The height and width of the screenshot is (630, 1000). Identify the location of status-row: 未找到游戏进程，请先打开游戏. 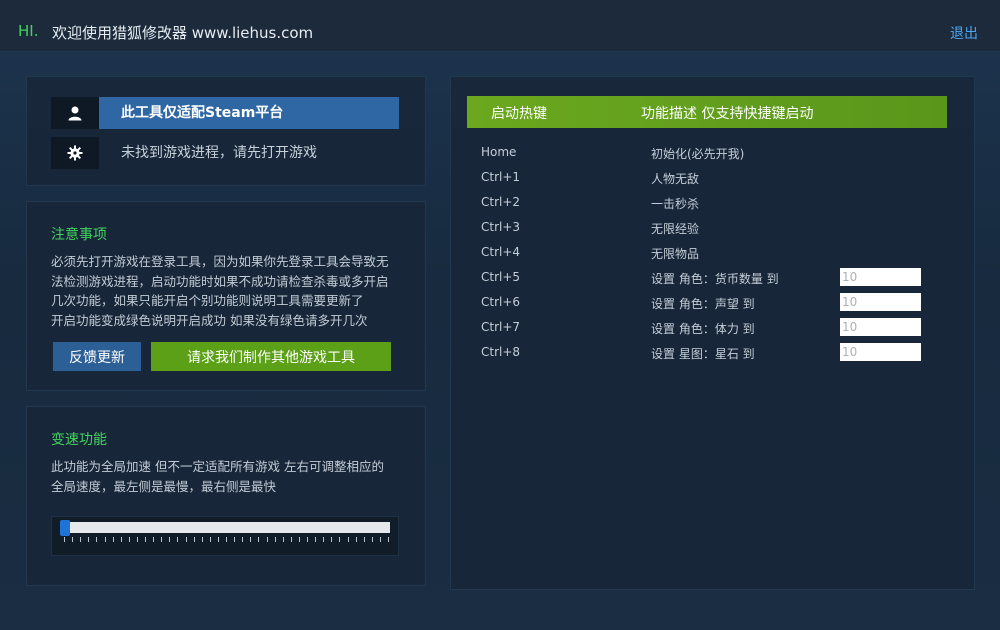
(225, 153).